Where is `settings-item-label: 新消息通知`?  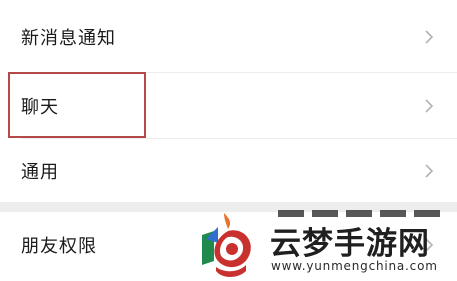
settings-item-label: 新消息通知 is located at coordinates (68, 38).